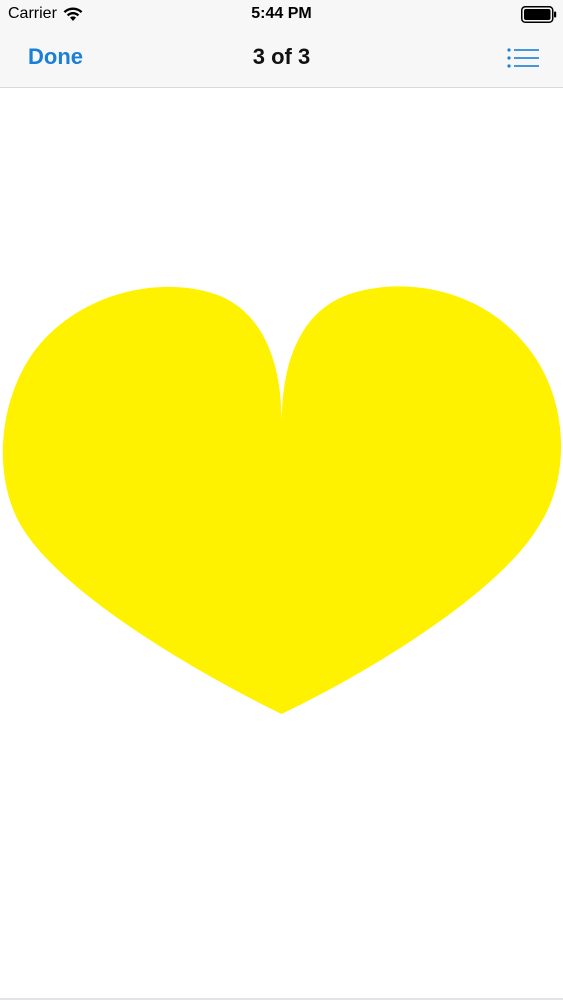  I want to click on status-time: 5:44 PM, so click(281, 13).